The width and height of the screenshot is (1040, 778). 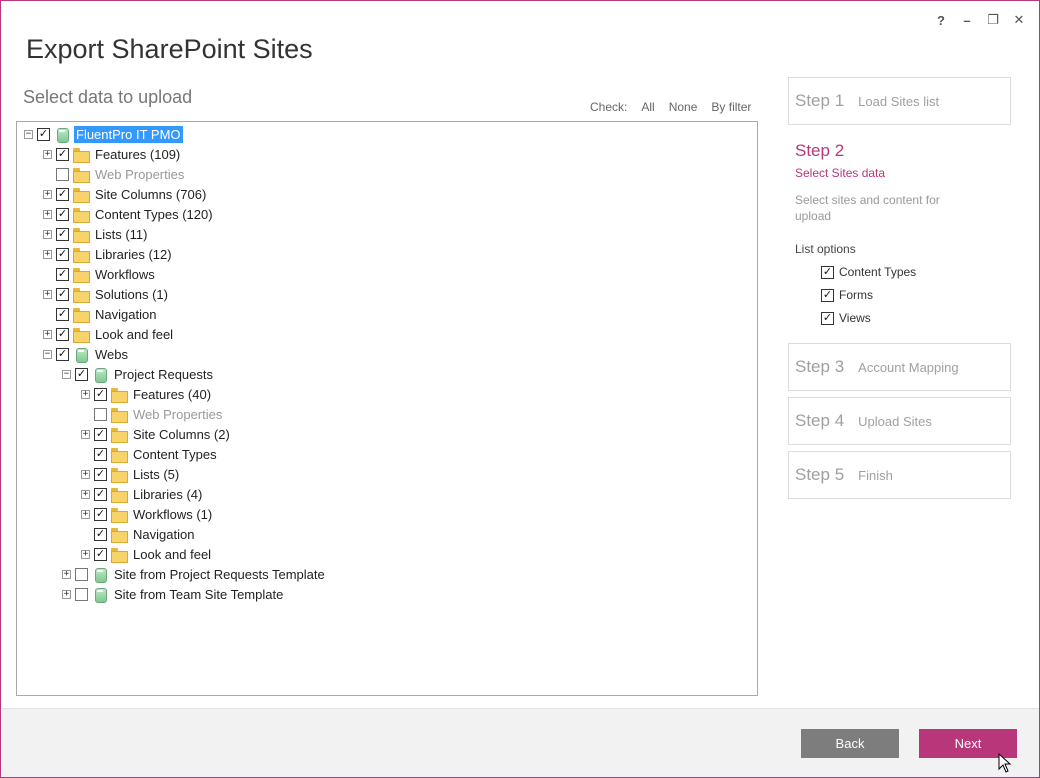 What do you see at coordinates (133, 254) in the screenshot?
I see `tree-node-label: Libraries (12)` at bounding box center [133, 254].